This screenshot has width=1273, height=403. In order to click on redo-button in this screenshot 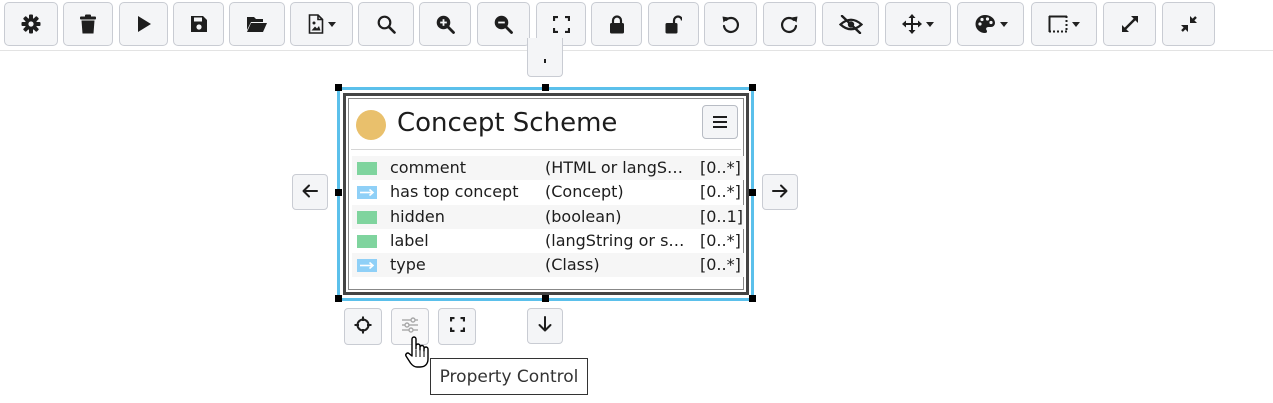, I will do `click(789, 24)`.